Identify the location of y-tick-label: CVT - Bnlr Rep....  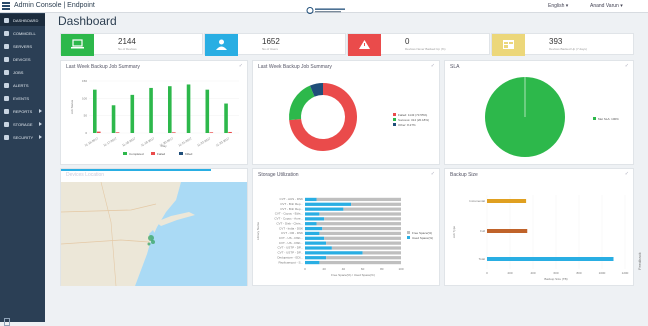
(291, 209).